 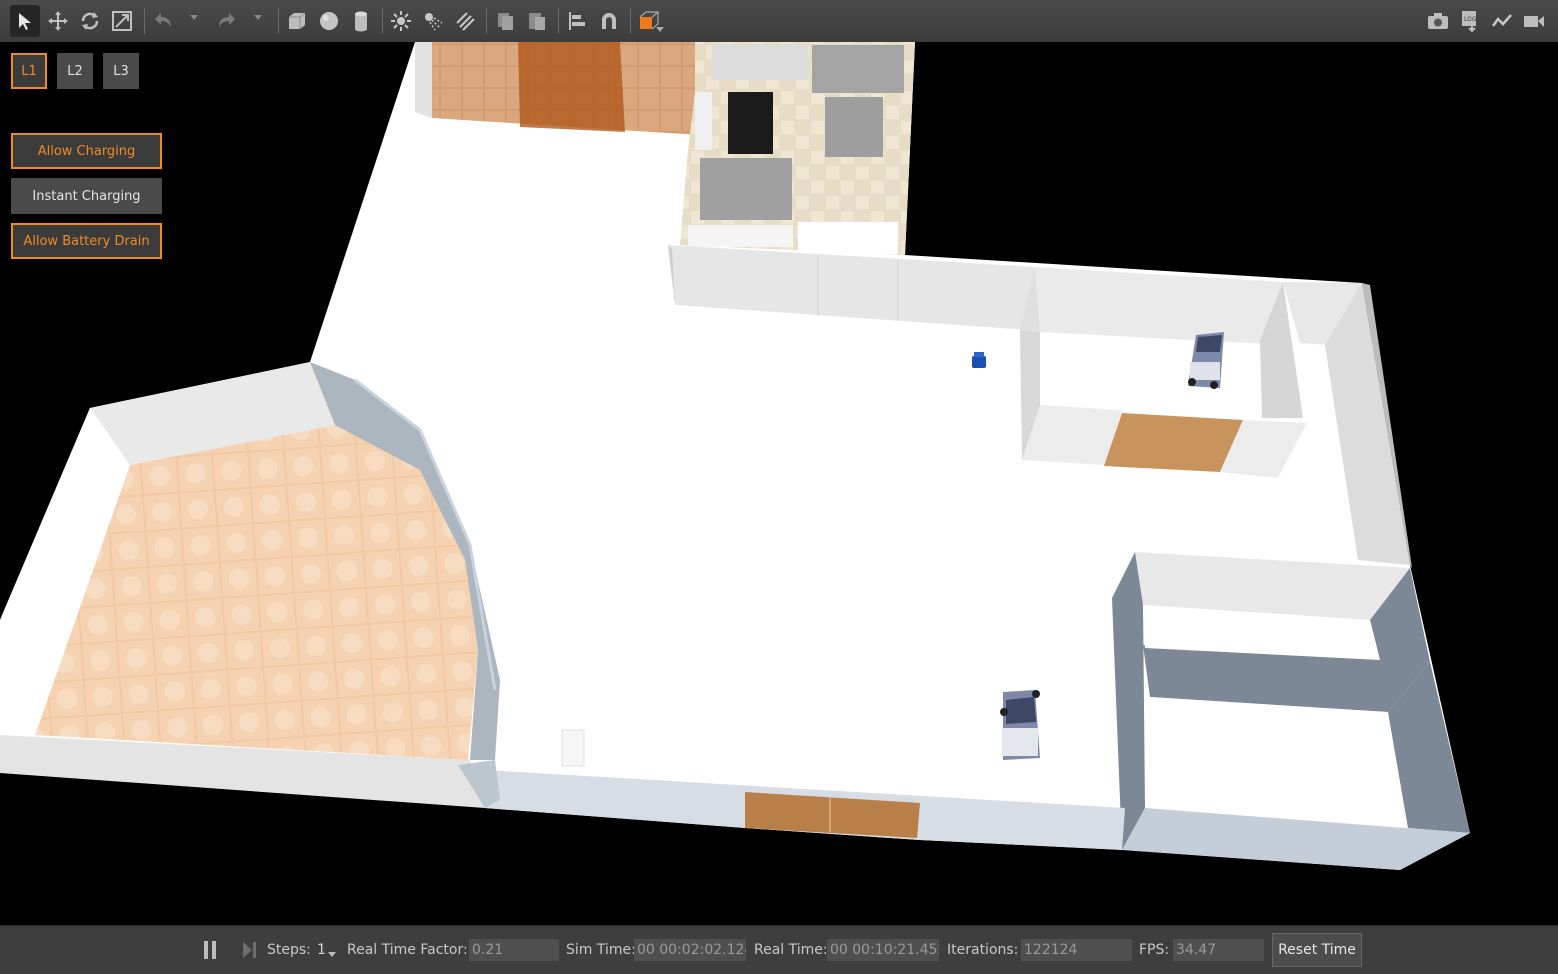 What do you see at coordinates (289, 950) in the screenshot?
I see `steps-label: Steps:` at bounding box center [289, 950].